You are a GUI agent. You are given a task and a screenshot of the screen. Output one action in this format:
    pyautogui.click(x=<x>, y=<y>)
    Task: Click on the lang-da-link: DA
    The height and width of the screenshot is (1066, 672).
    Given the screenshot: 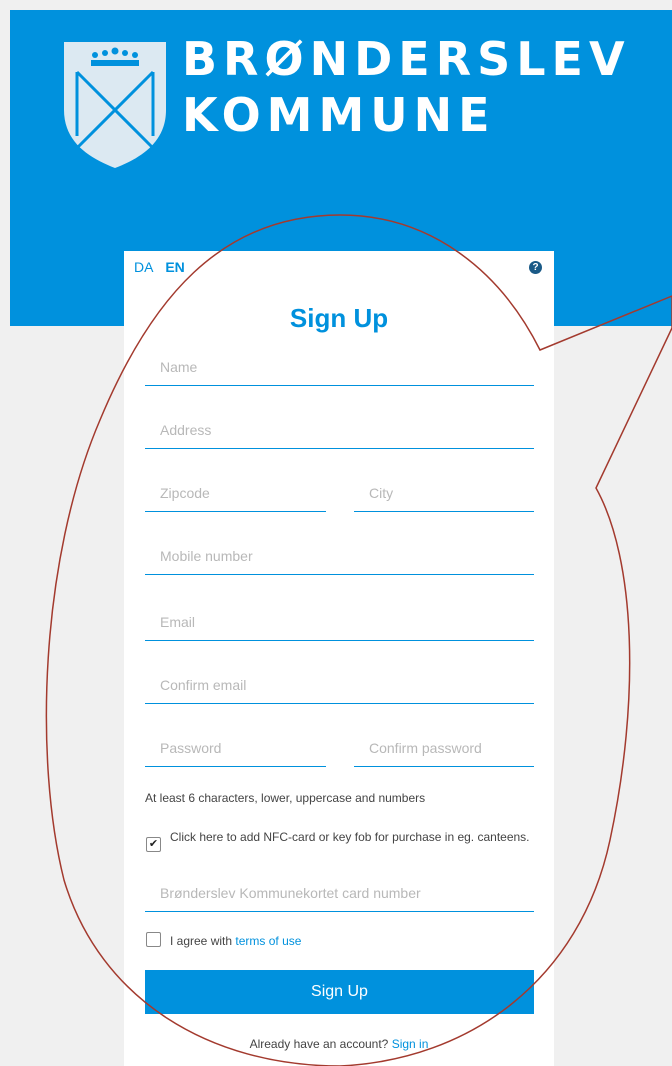 What is the action you would take?
    pyautogui.click(x=143, y=267)
    